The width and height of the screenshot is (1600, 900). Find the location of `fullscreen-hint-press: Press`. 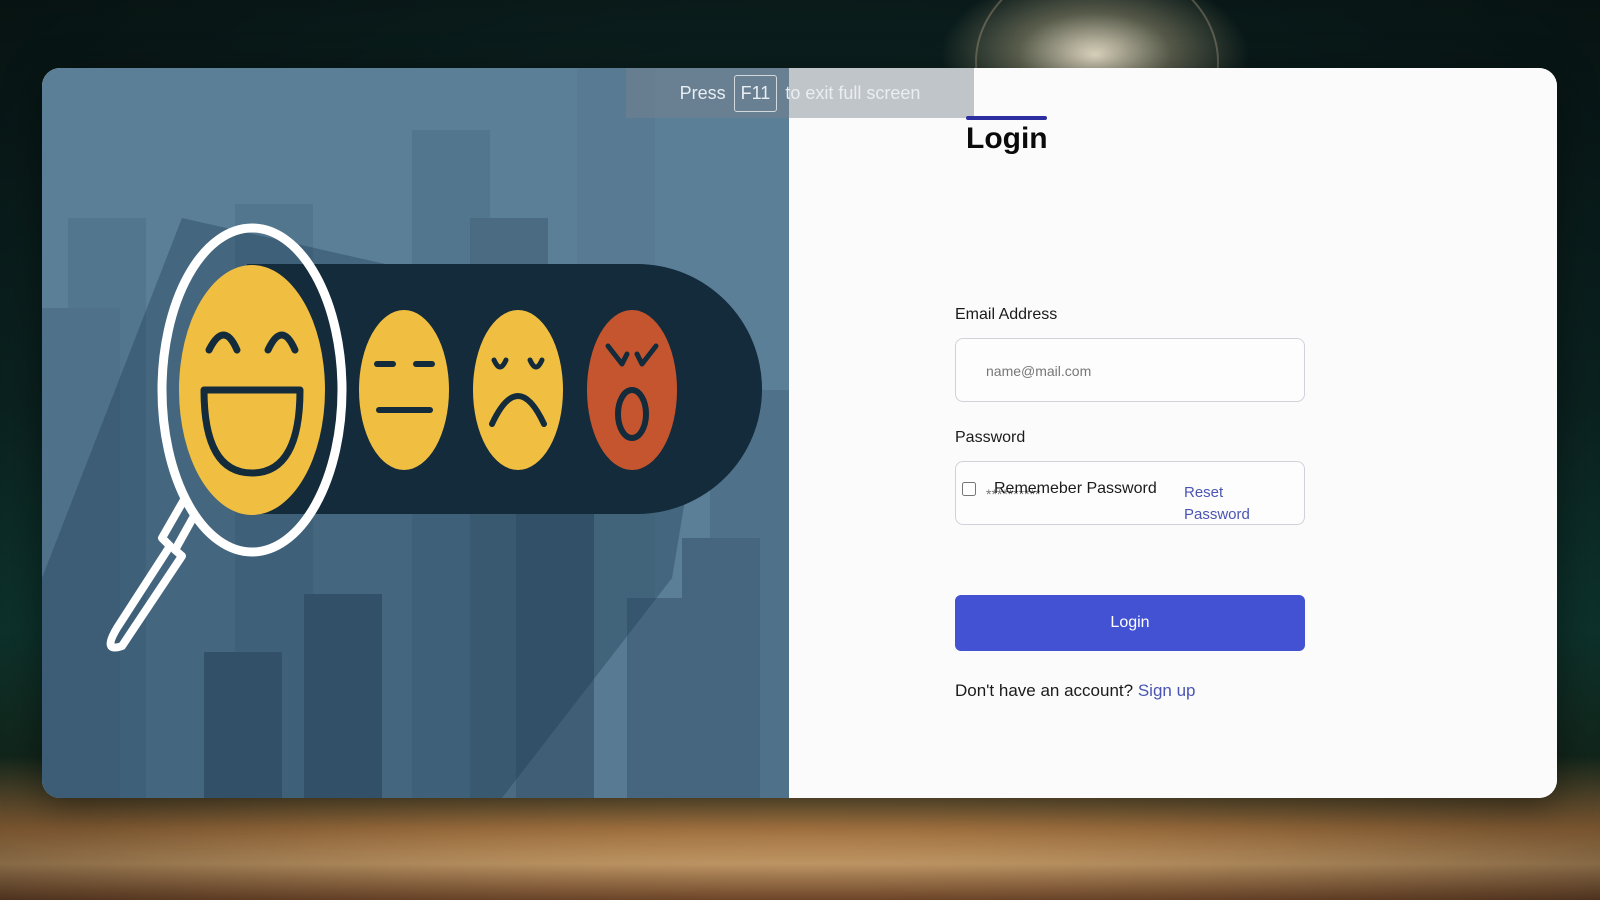

fullscreen-hint-press: Press is located at coordinates (702, 92).